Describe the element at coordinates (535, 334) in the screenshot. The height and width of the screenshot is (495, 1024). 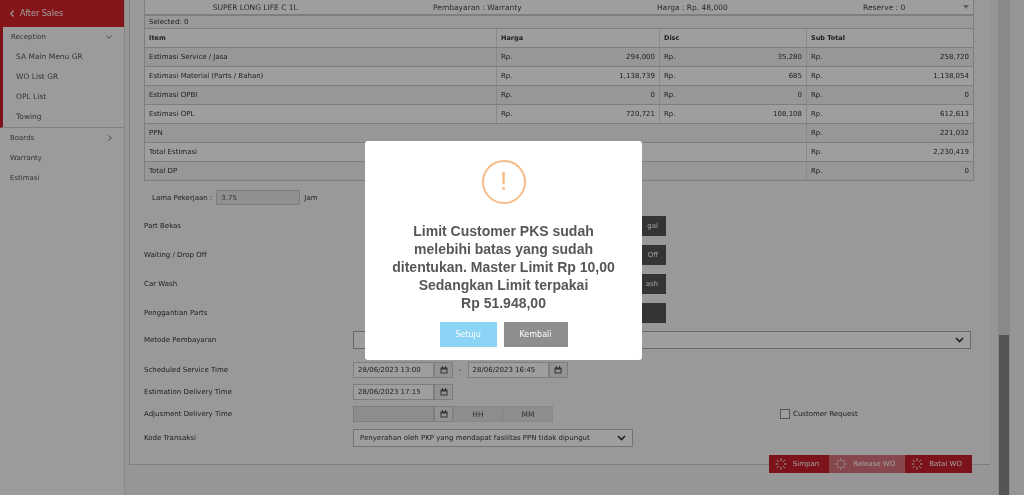
I see `cancel-button: Kembali` at that location.